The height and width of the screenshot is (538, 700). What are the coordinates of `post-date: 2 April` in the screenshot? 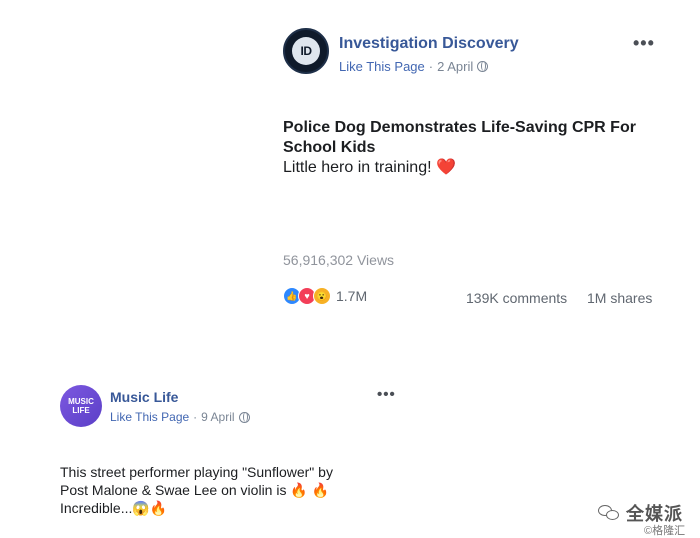 It's located at (455, 66).